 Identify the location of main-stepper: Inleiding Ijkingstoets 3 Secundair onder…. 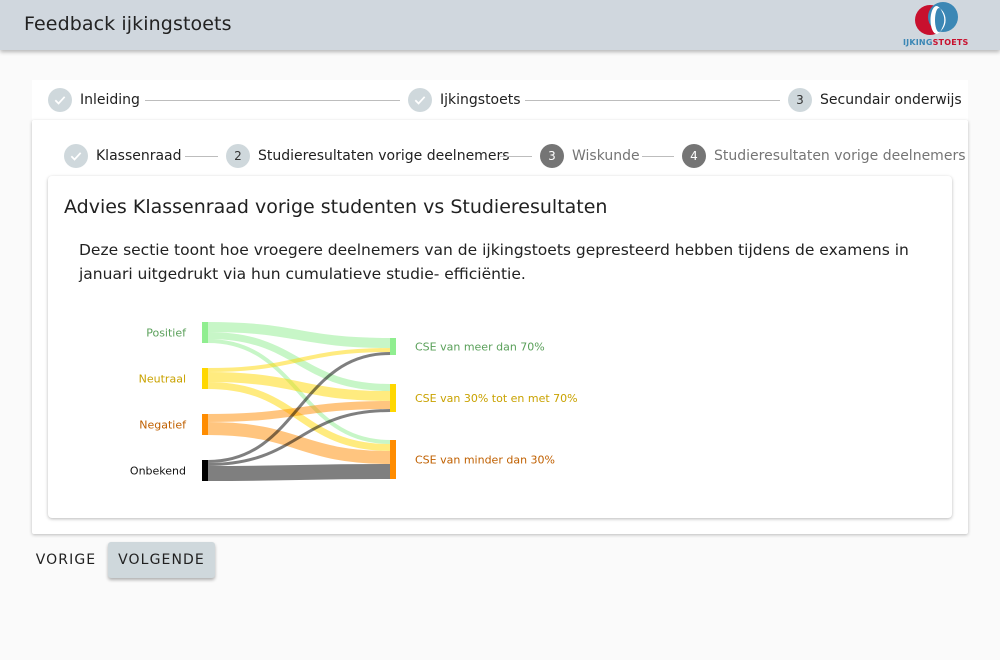
(500, 100).